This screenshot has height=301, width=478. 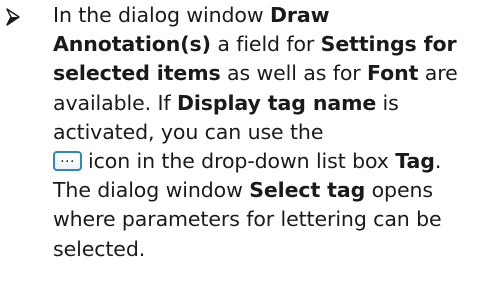 I want to click on text-segment: as well as for, so click(x=294, y=73).